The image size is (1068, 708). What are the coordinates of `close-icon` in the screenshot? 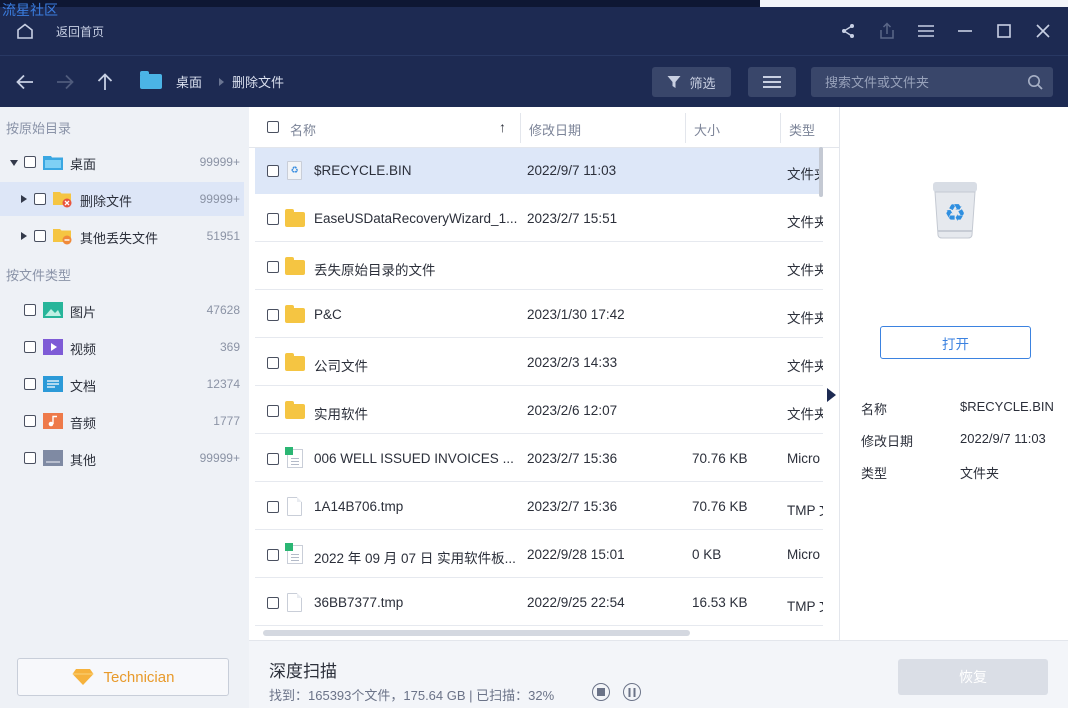 It's located at (1043, 31).